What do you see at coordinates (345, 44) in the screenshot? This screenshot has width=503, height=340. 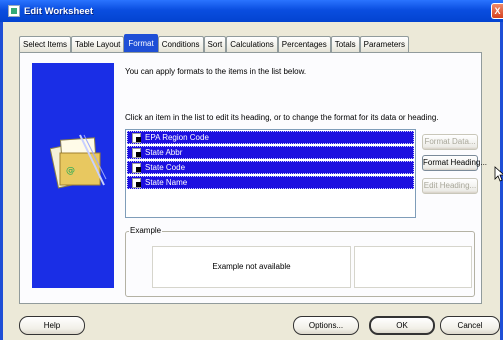 I see `tab-totals: Totals` at bounding box center [345, 44].